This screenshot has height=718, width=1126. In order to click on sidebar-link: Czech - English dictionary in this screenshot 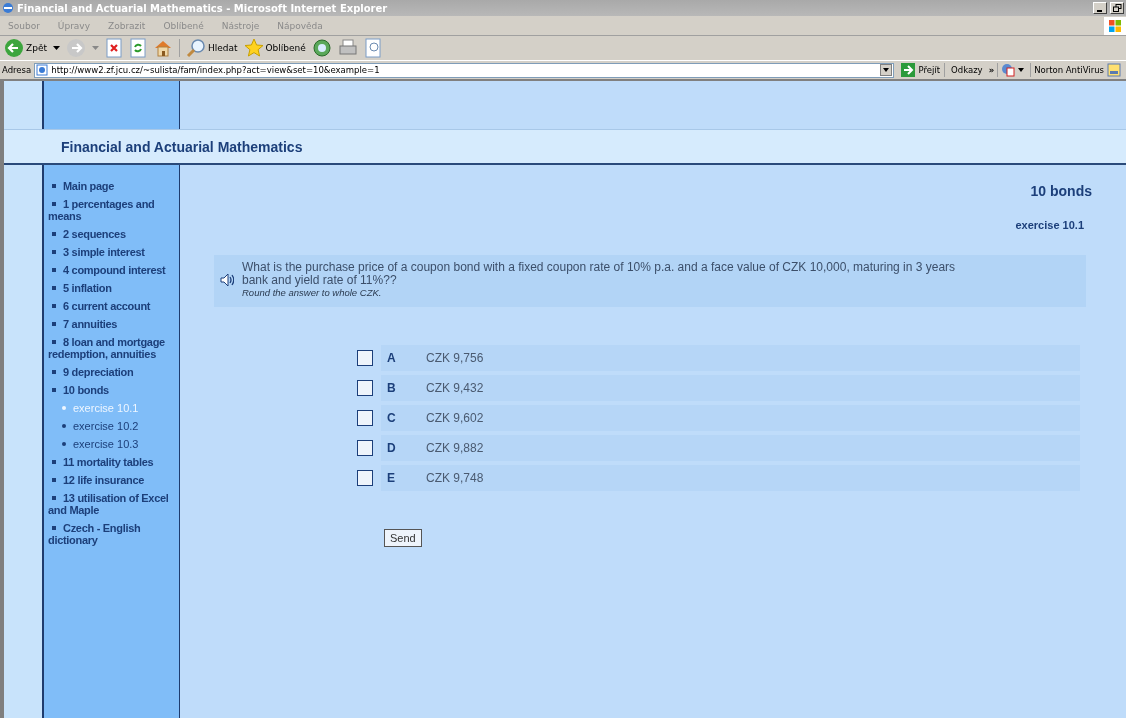, I will do `click(110, 534)`.